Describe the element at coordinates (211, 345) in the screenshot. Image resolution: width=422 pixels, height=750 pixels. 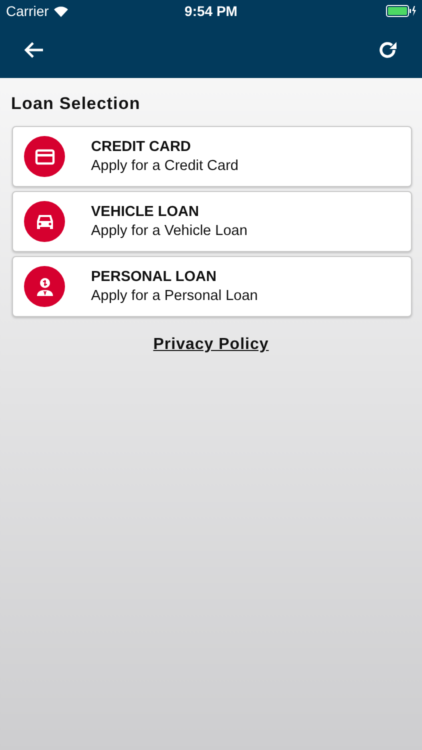
I see `privacy-policy-link: Privacy Policy` at that location.